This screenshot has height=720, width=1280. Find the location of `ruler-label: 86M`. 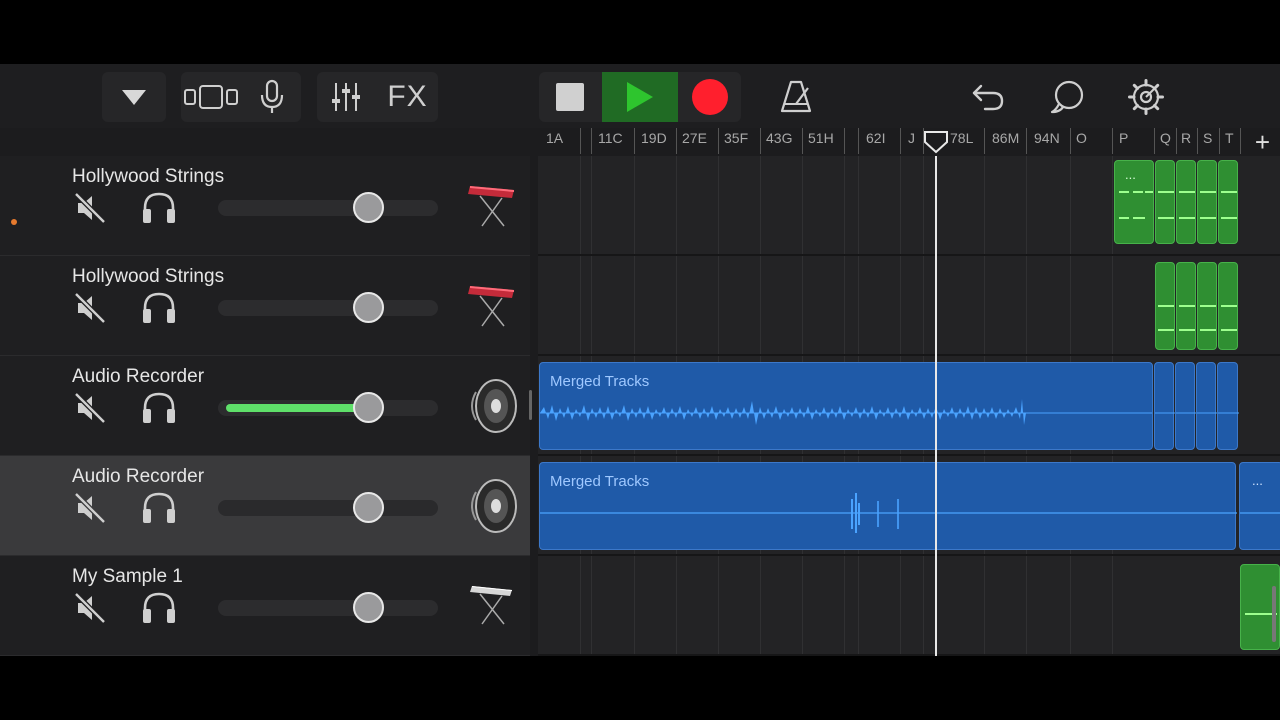

ruler-label: 86M is located at coordinates (1006, 138).